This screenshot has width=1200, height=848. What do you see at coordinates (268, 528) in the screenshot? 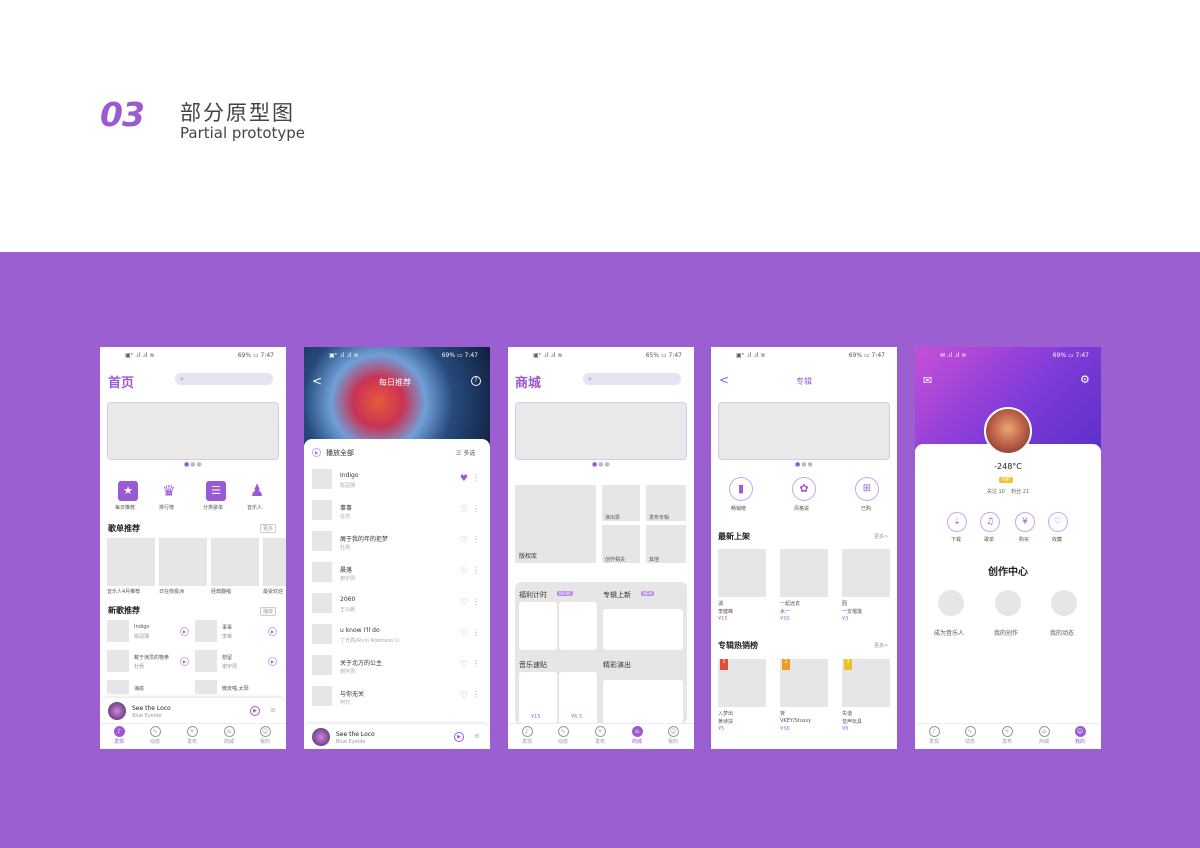
I see `more-button: 更多` at bounding box center [268, 528].